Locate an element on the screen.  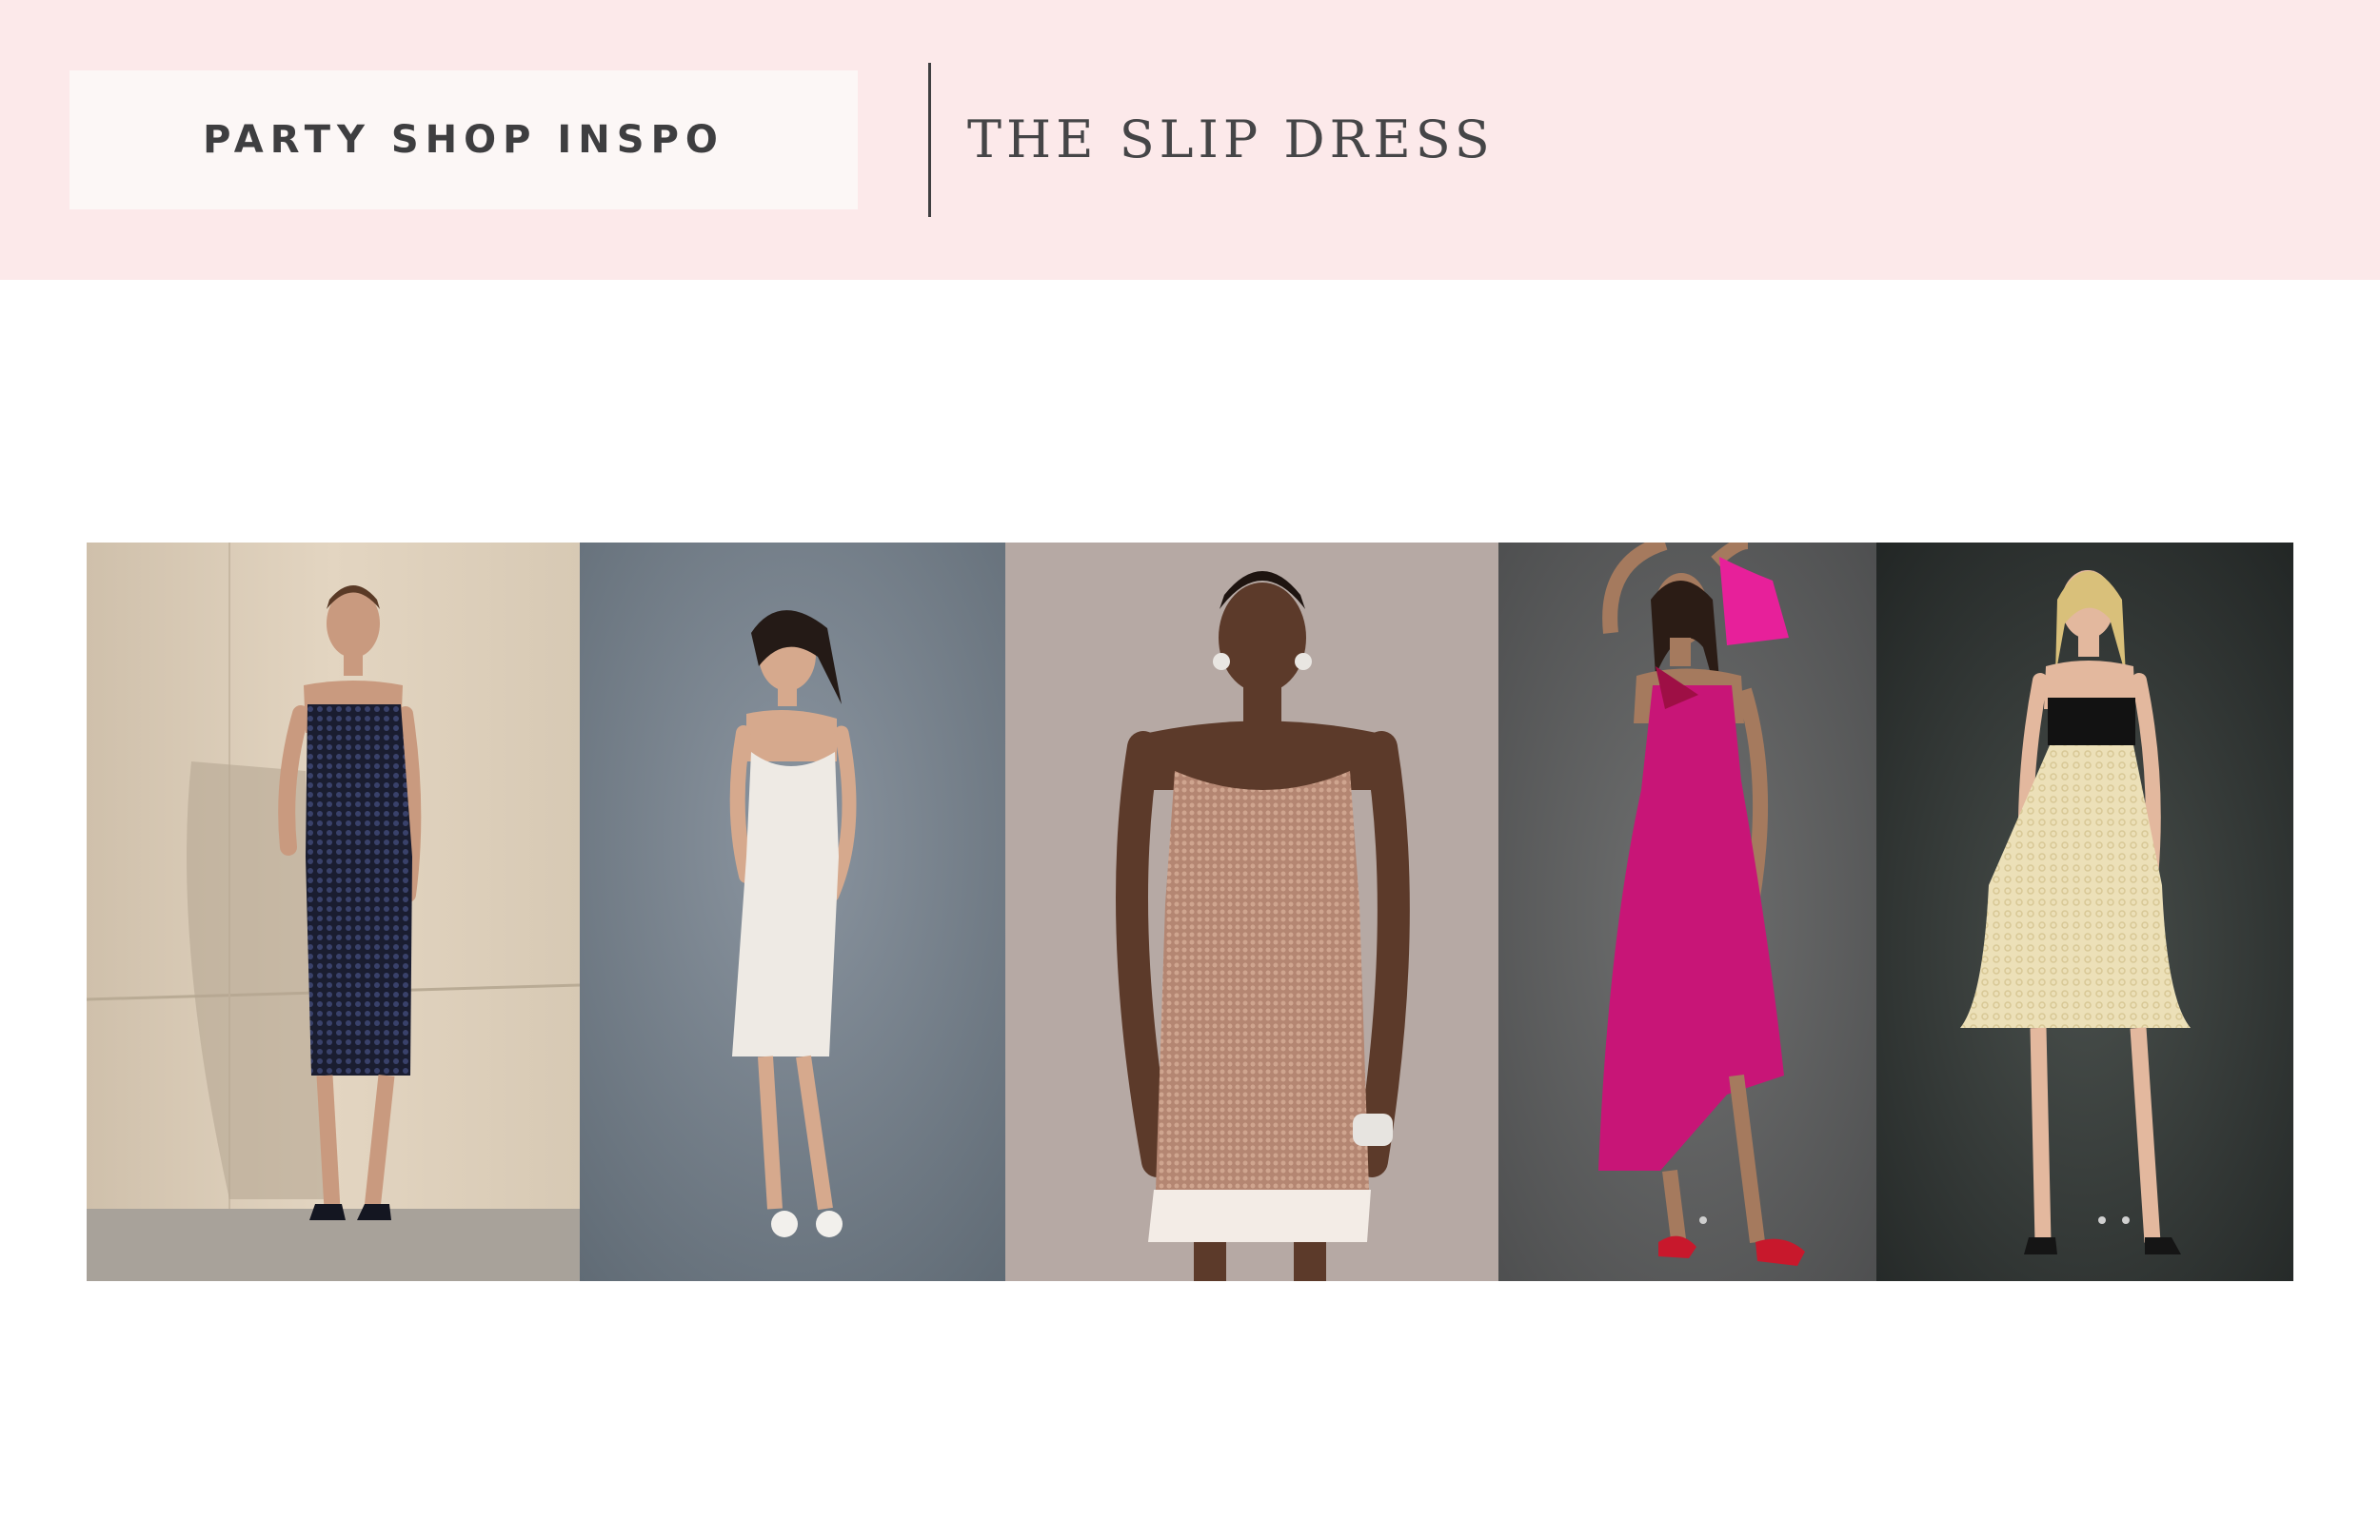
photo-black-sequin-slip-dress is located at coordinates (333, 912).